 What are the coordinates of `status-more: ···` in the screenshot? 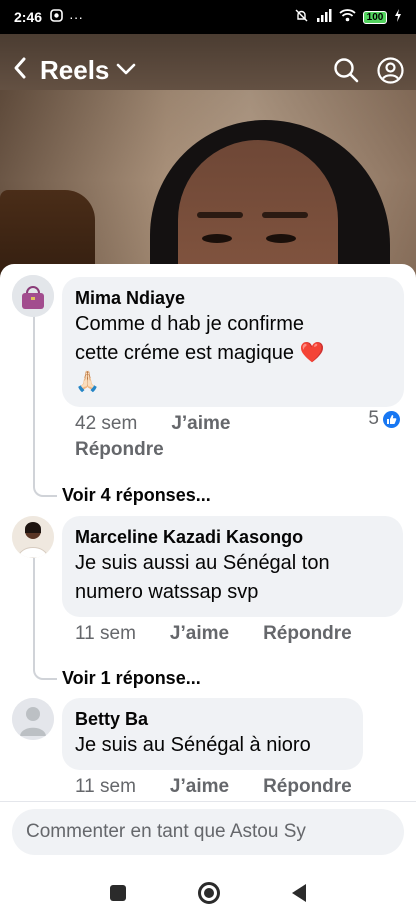 It's located at (76, 17).